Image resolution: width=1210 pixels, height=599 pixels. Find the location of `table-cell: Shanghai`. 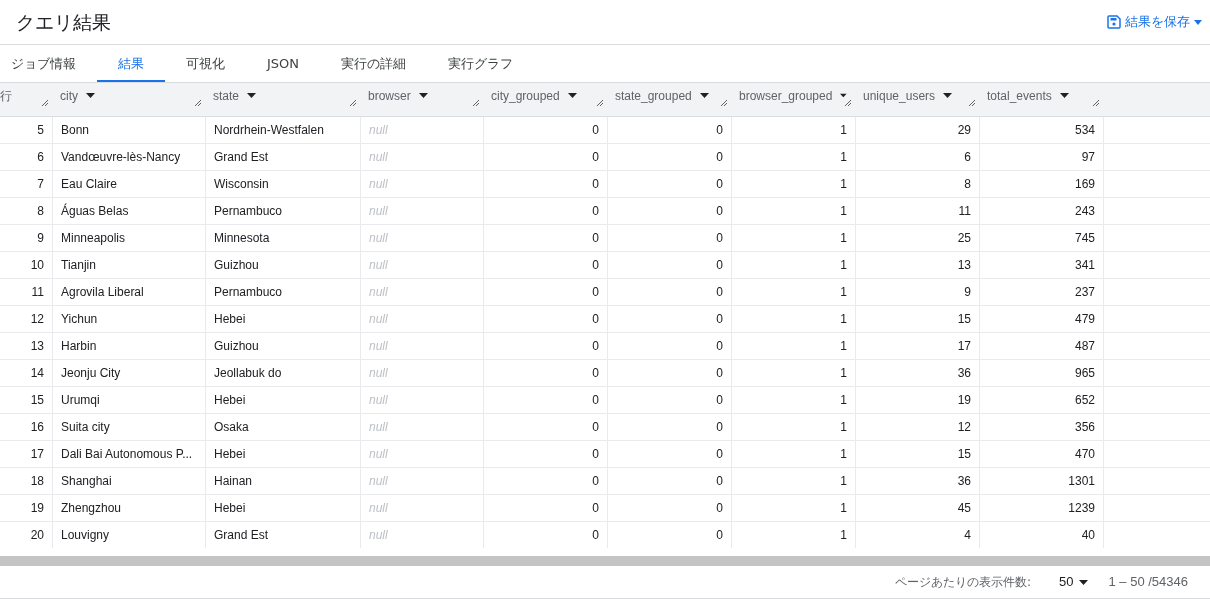

table-cell: Shanghai is located at coordinates (128, 481).